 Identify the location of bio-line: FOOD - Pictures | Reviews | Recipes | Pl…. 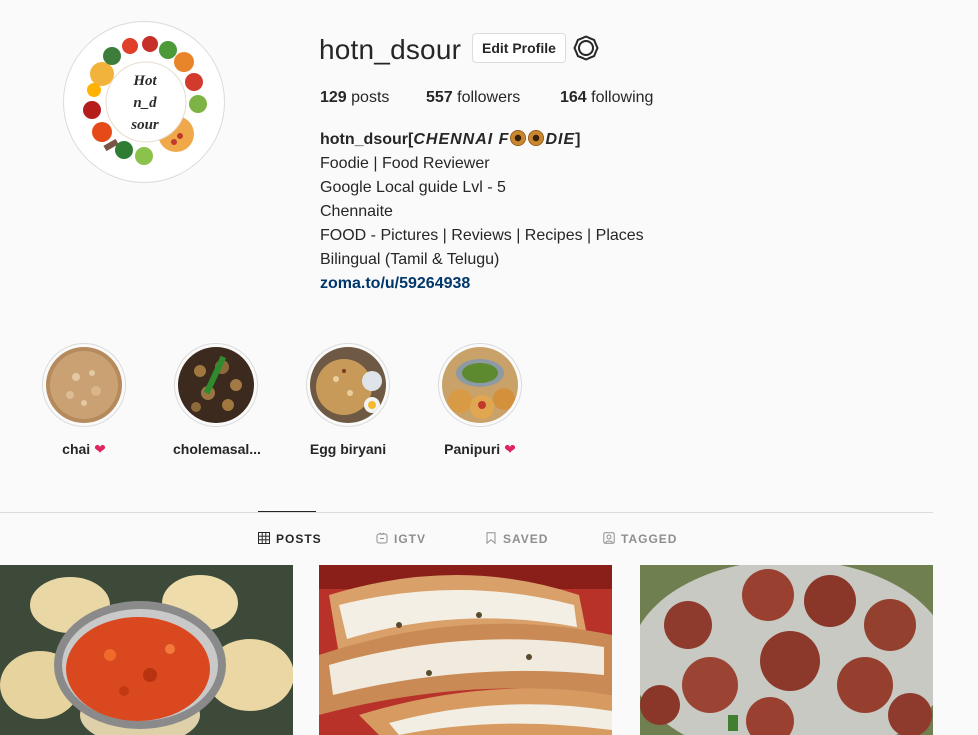
(482, 235).